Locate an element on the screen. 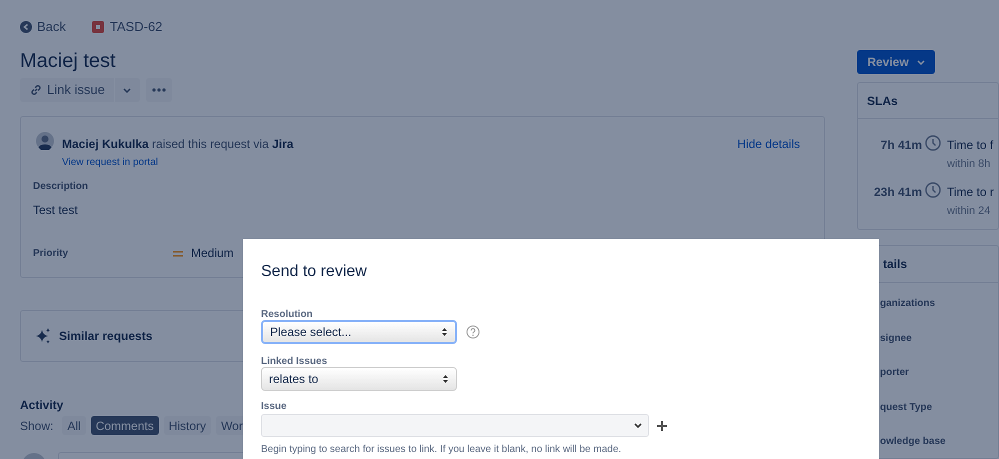  filter-tab: Comments is located at coordinates (124, 425).